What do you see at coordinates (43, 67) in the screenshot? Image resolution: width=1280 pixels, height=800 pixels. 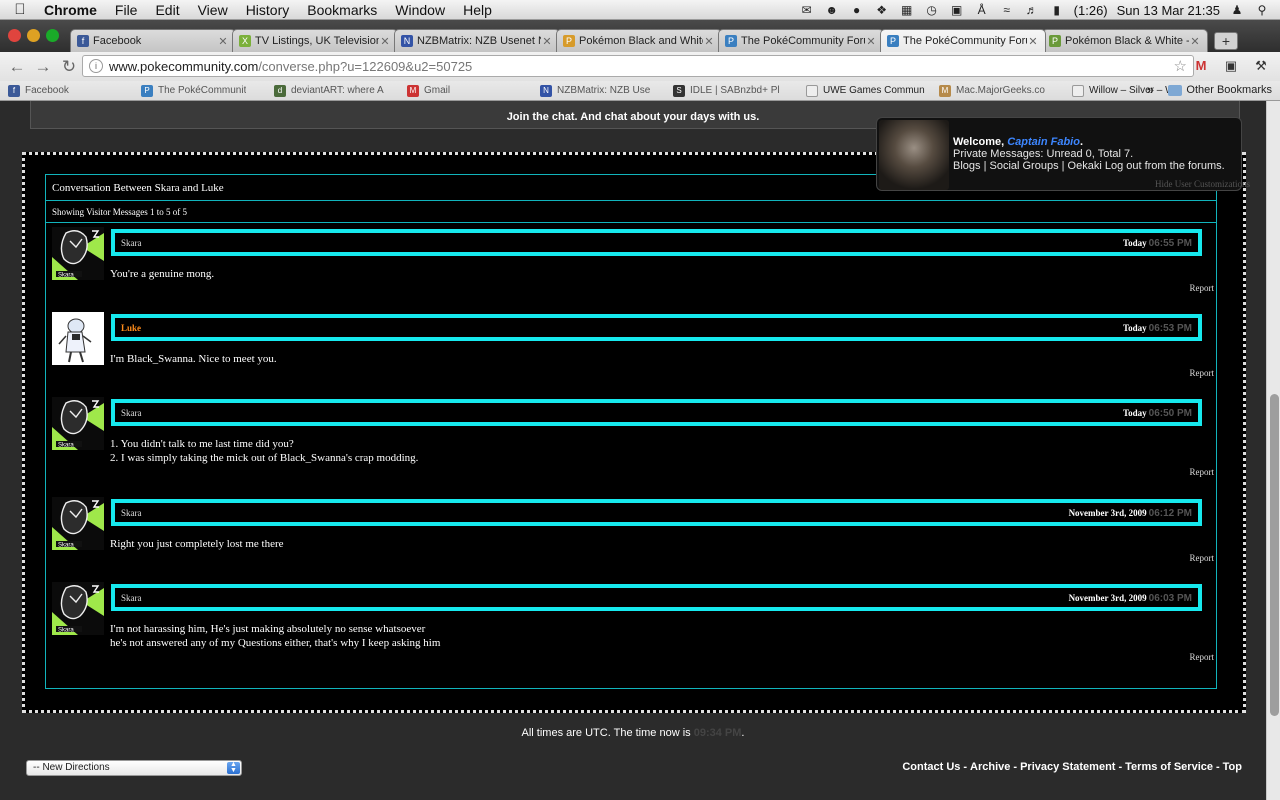 I see `forward-arrow-icon: →` at bounding box center [43, 67].